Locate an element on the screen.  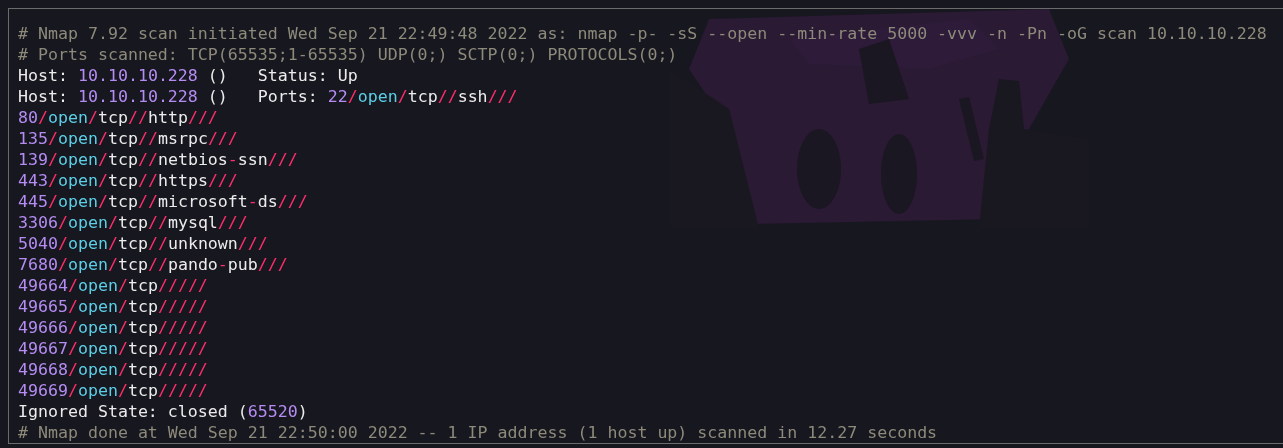
terminal-line: 443/open/tcp//https/// is located at coordinates (128, 180).